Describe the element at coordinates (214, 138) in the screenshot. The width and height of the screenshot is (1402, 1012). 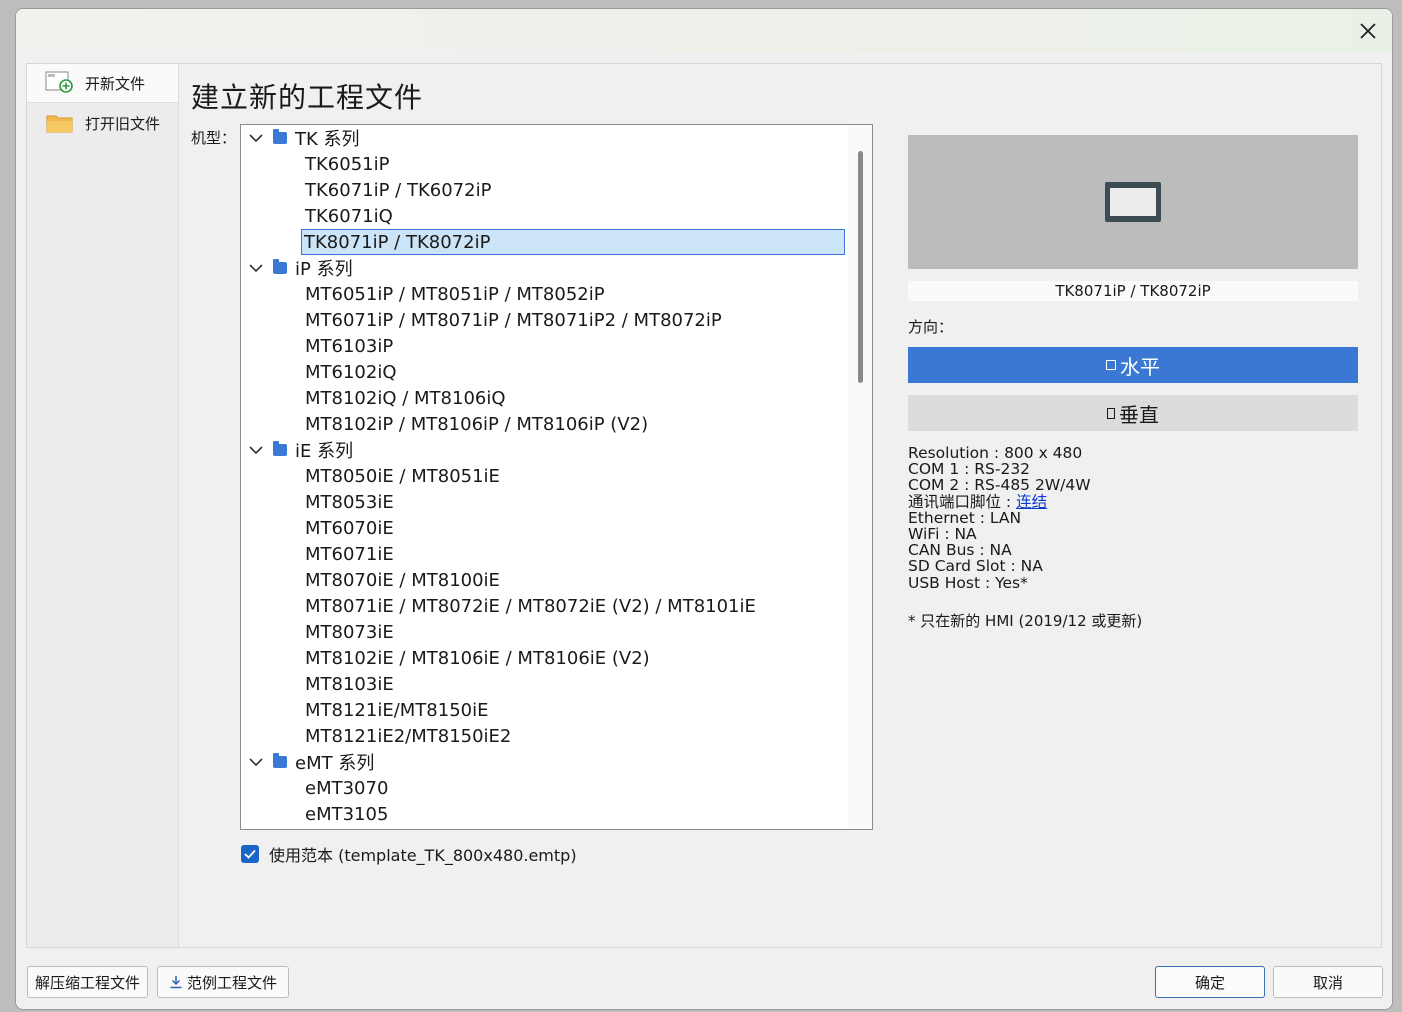
I see `model-label: 机型：` at that location.